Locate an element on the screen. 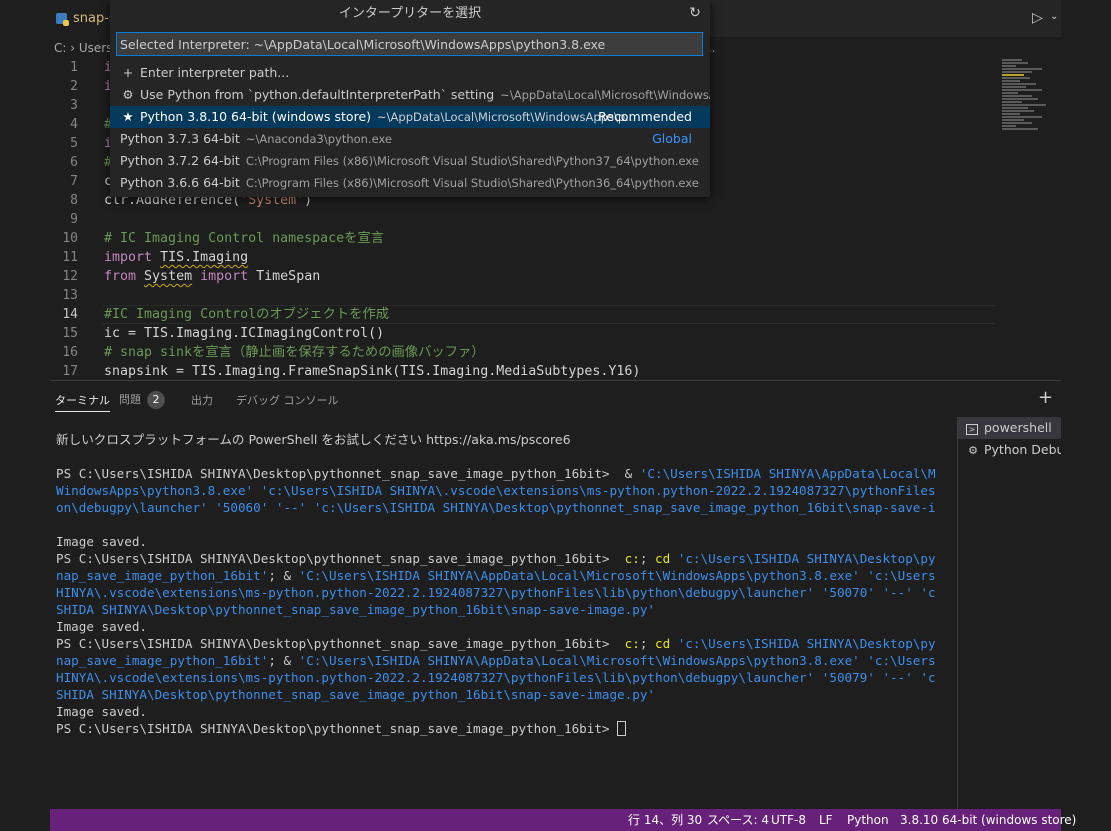 The width and height of the screenshot is (1111, 831). terminal-text: c: is located at coordinates (632, 558).